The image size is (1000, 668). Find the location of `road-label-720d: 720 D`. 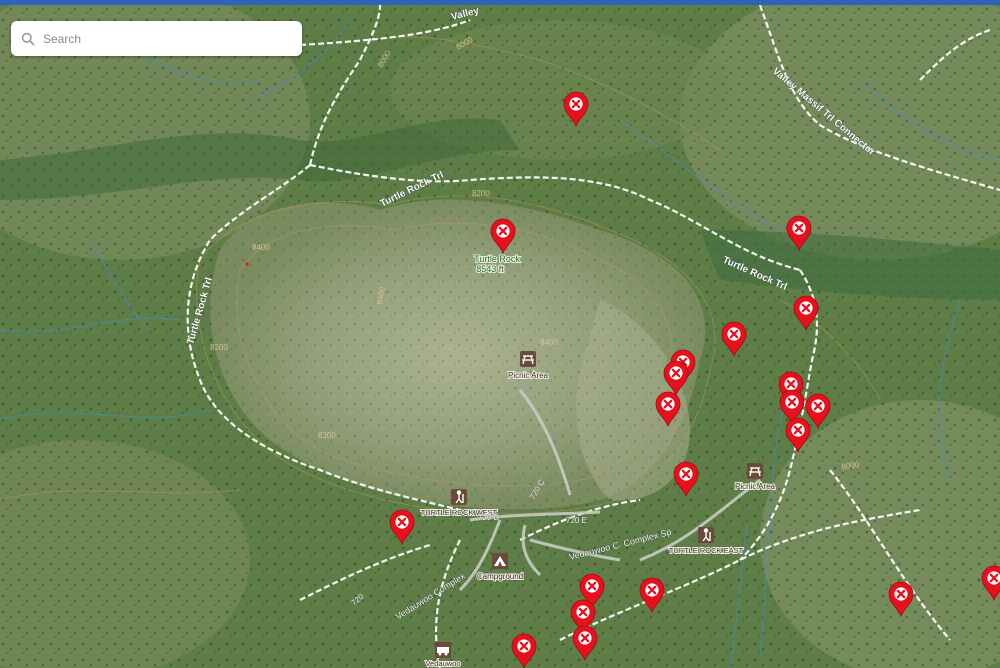

road-label-720d: 720 D is located at coordinates (489, 517).